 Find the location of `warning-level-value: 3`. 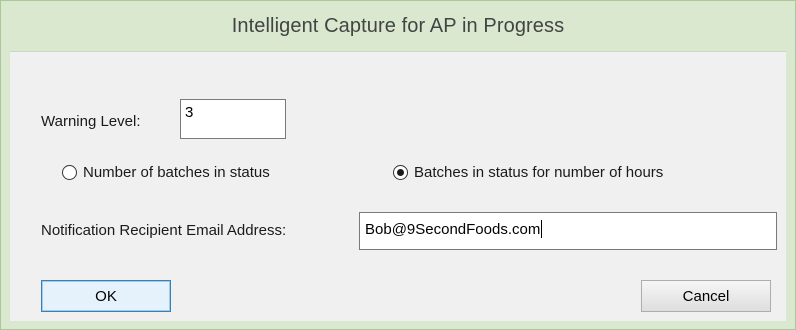

warning-level-value: 3 is located at coordinates (189, 112).